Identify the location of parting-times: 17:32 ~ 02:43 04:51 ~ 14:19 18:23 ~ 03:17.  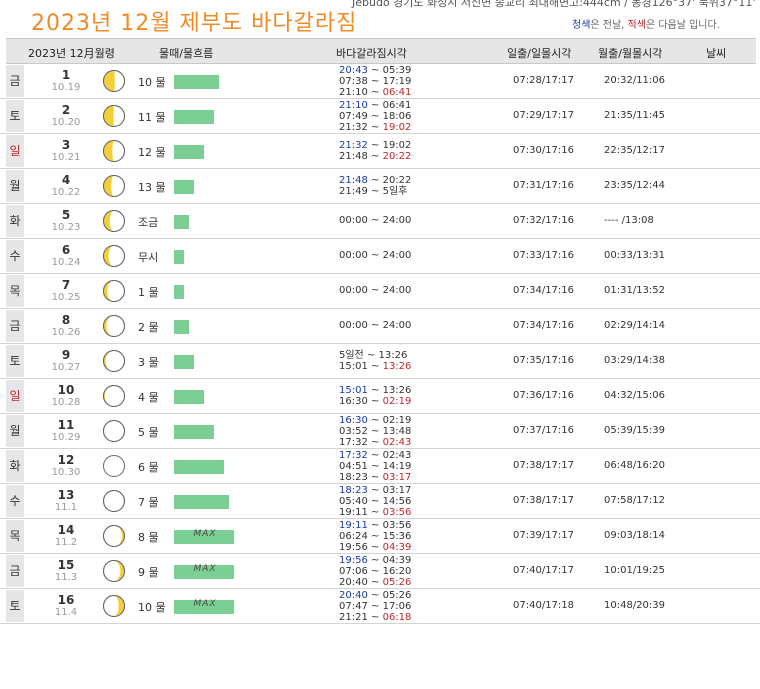
(375, 466).